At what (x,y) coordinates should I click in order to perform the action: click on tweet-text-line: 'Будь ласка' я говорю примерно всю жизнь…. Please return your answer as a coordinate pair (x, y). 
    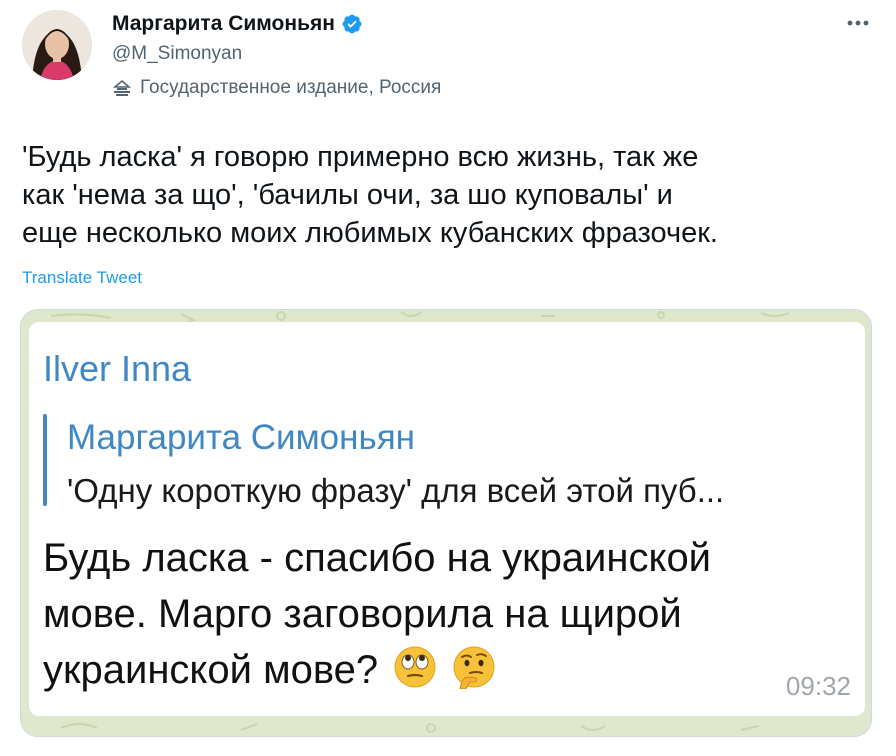
    Looking at the image, I should click on (360, 157).